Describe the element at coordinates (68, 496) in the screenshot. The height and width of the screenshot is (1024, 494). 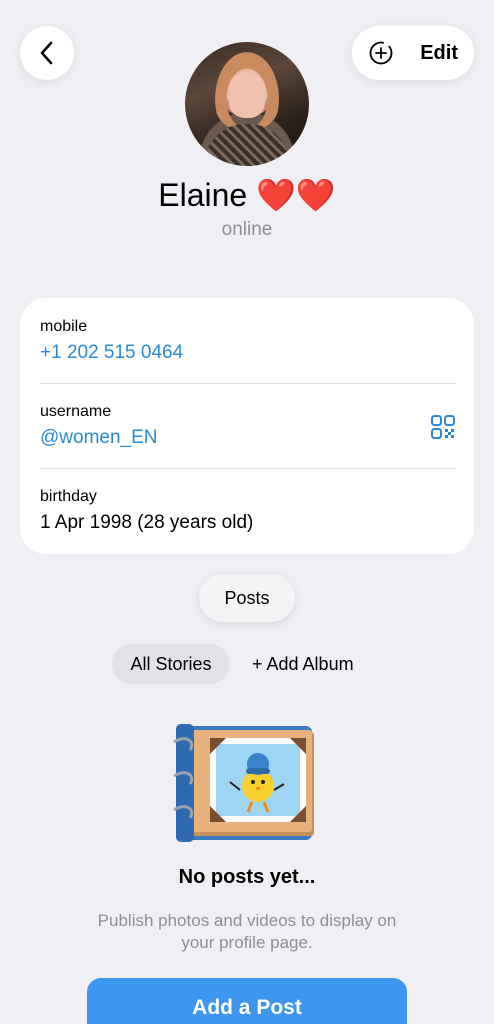
I see `birthday-label: birthday` at that location.